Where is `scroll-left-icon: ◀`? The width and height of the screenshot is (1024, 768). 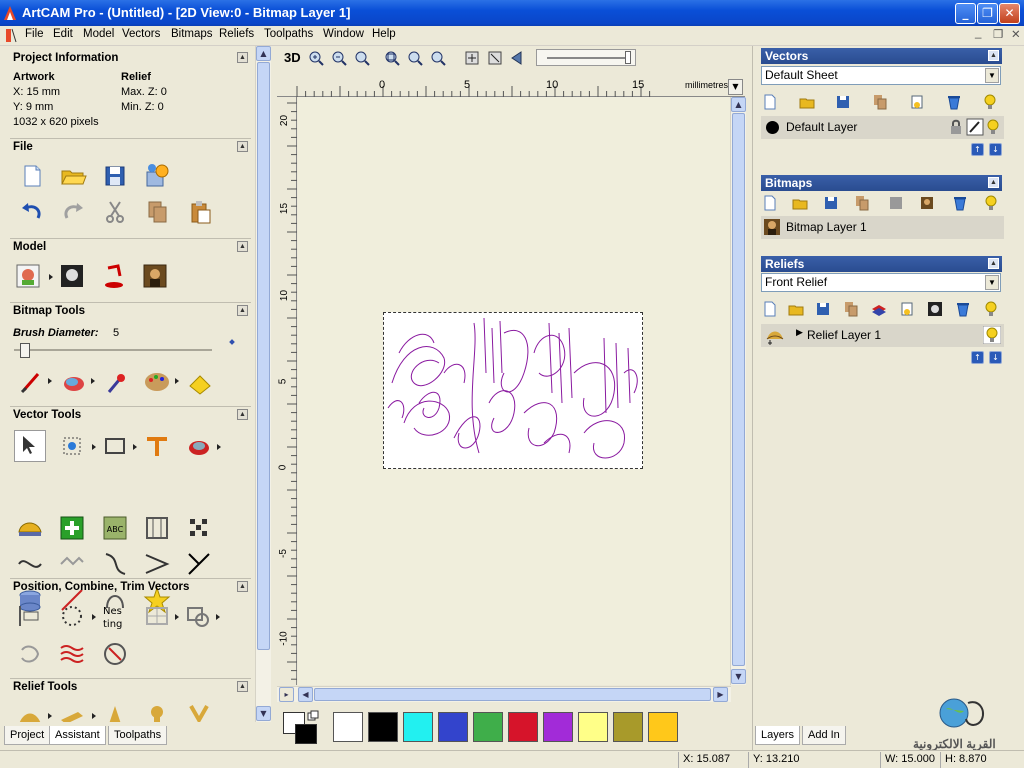
scroll-left-icon: ◀ is located at coordinates (305, 694).